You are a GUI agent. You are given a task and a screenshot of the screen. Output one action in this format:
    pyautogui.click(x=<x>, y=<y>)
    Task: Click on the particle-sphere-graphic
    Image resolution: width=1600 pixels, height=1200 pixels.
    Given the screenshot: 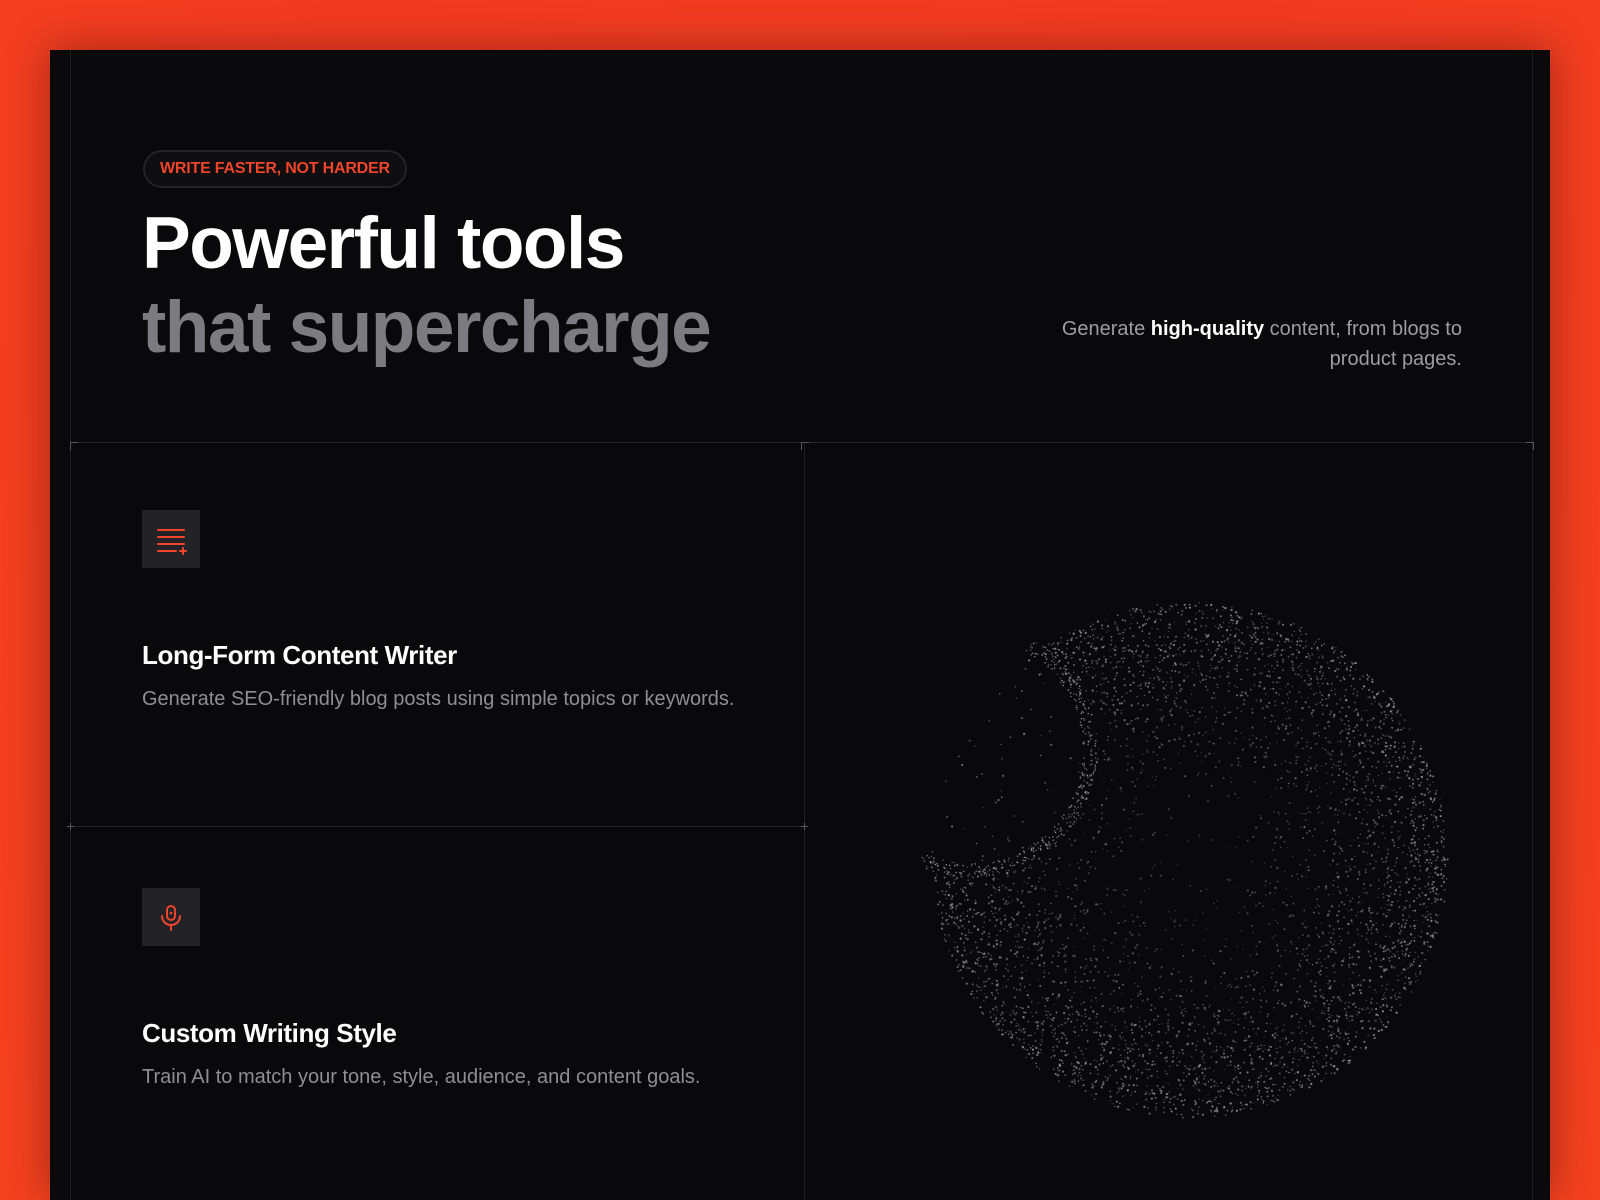 What is the action you would take?
    pyautogui.click(x=1185, y=860)
    